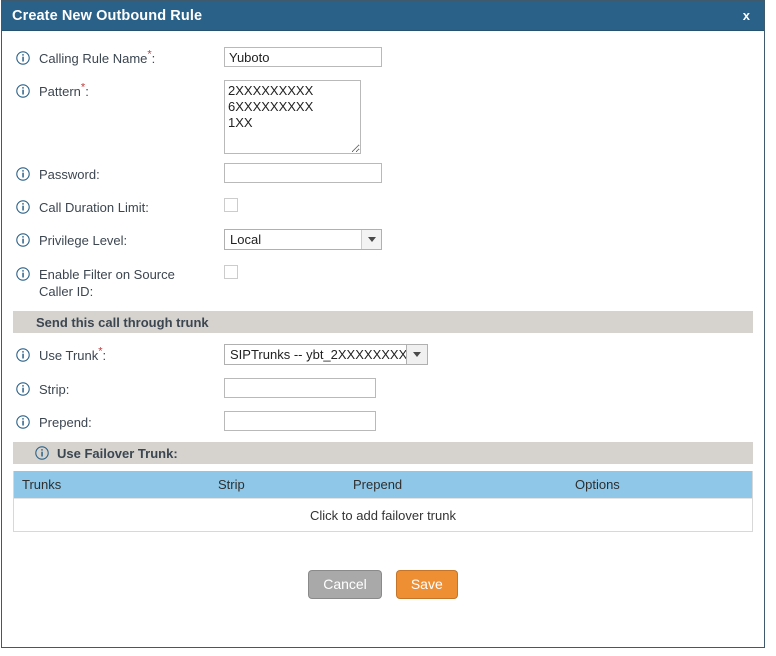 The width and height of the screenshot is (776, 656). I want to click on control-cell-strip, so click(487, 388).